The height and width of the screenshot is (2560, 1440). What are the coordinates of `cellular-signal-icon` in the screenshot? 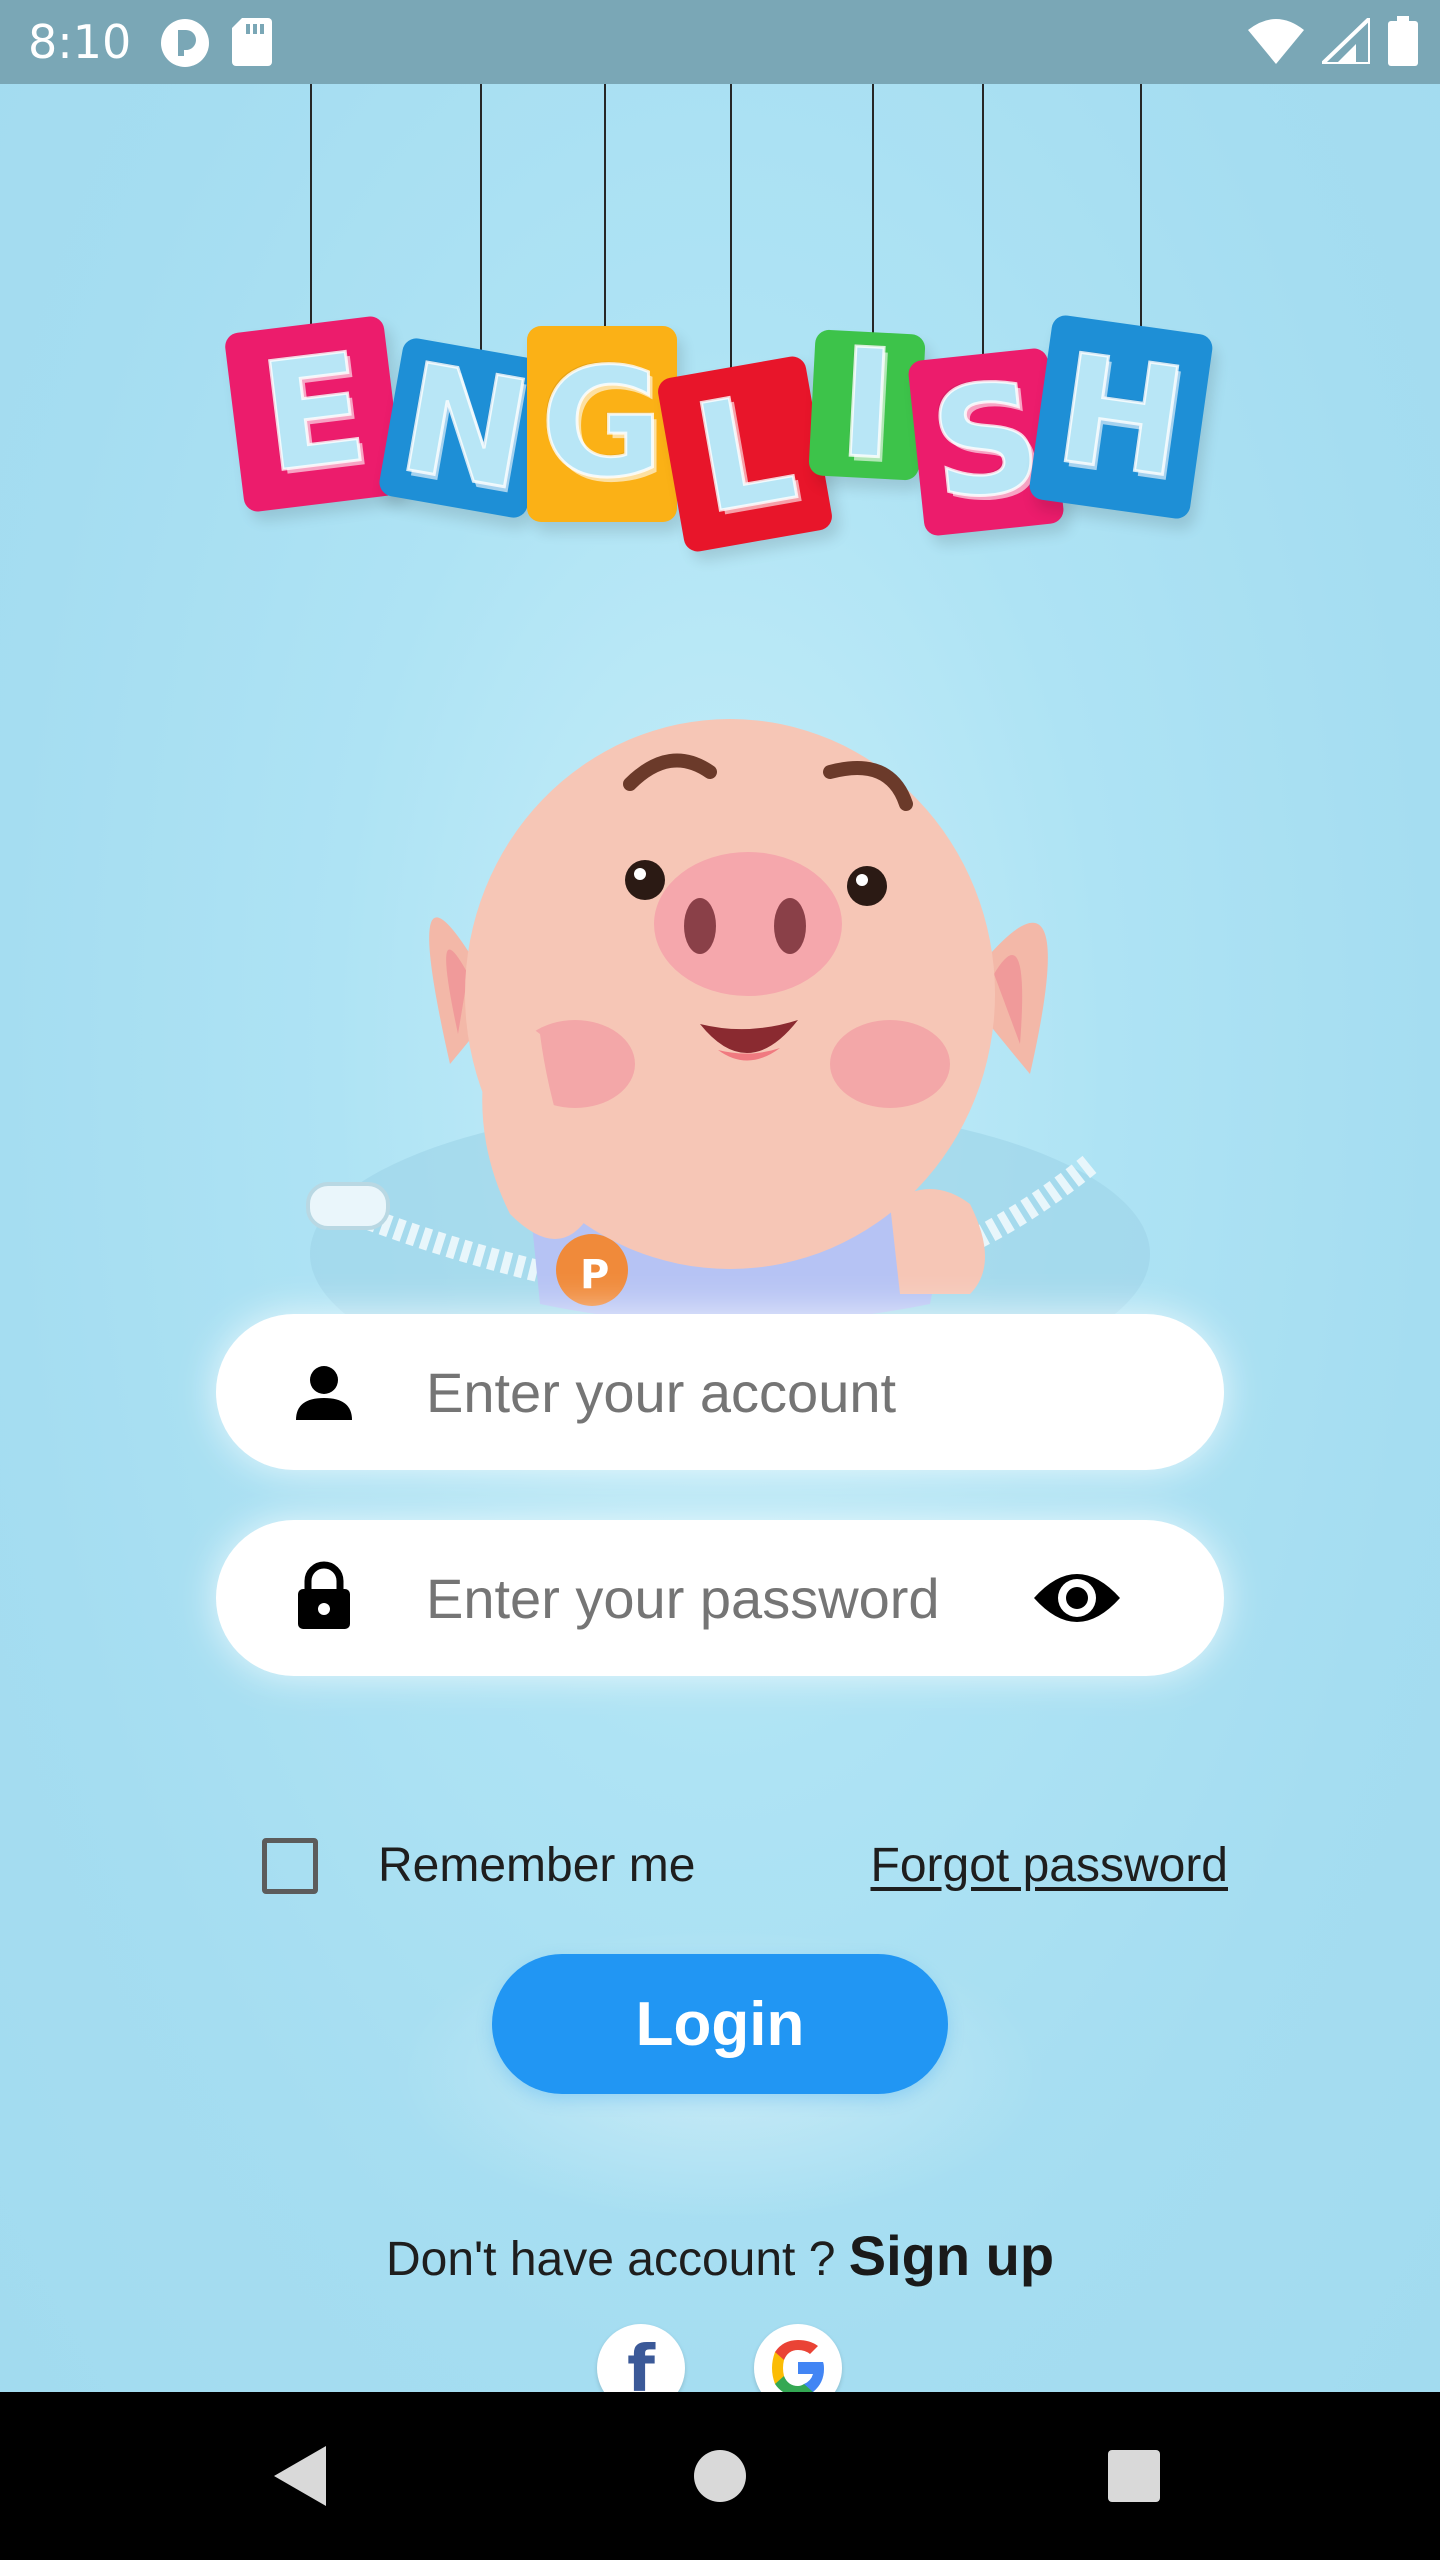 It's located at (1346, 41).